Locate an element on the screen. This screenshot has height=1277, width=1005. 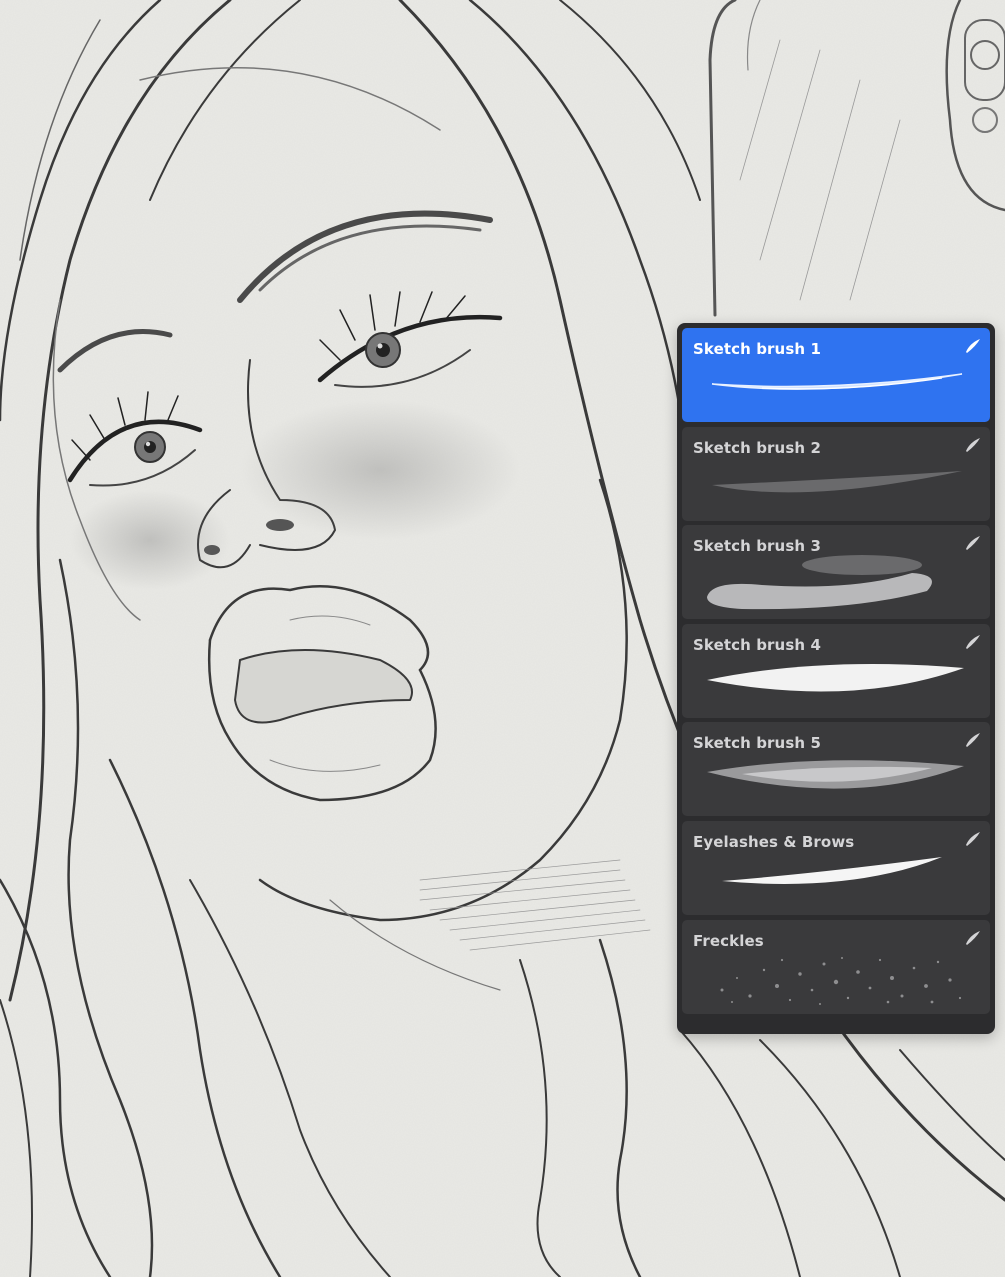
brush-item-label: Sketch brush 2 is located at coordinates (757, 447).